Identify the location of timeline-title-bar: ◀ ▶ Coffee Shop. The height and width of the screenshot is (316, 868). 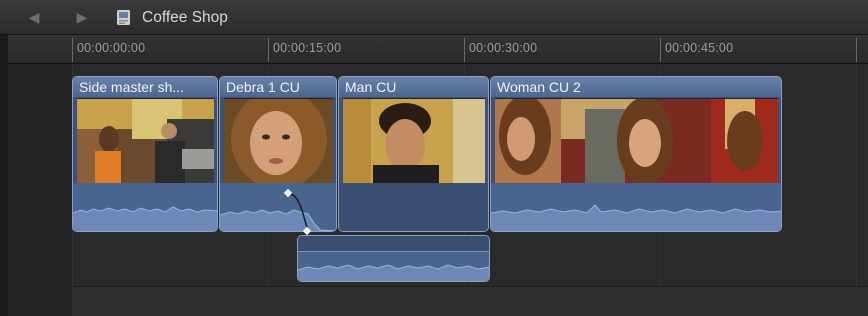
(434, 17).